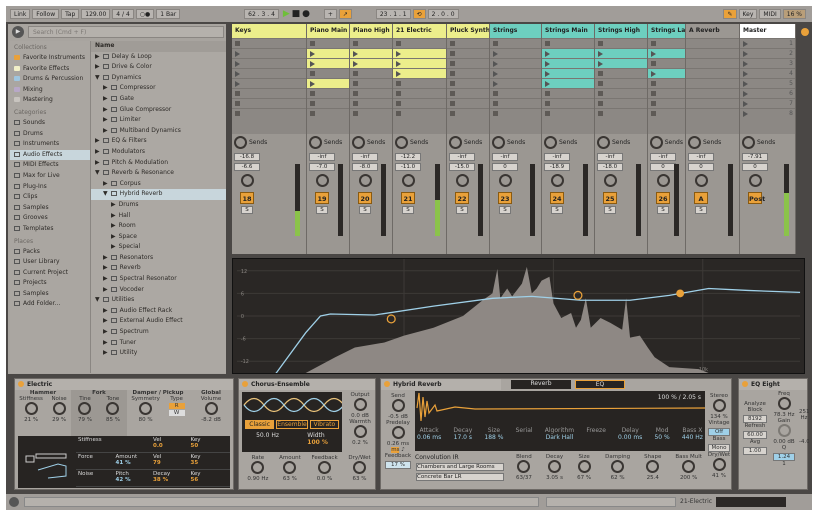 The width and height of the screenshot is (819, 514). Describe the element at coordinates (97, 77) in the screenshot. I see `disclosure-open-icon: ▼` at that location.